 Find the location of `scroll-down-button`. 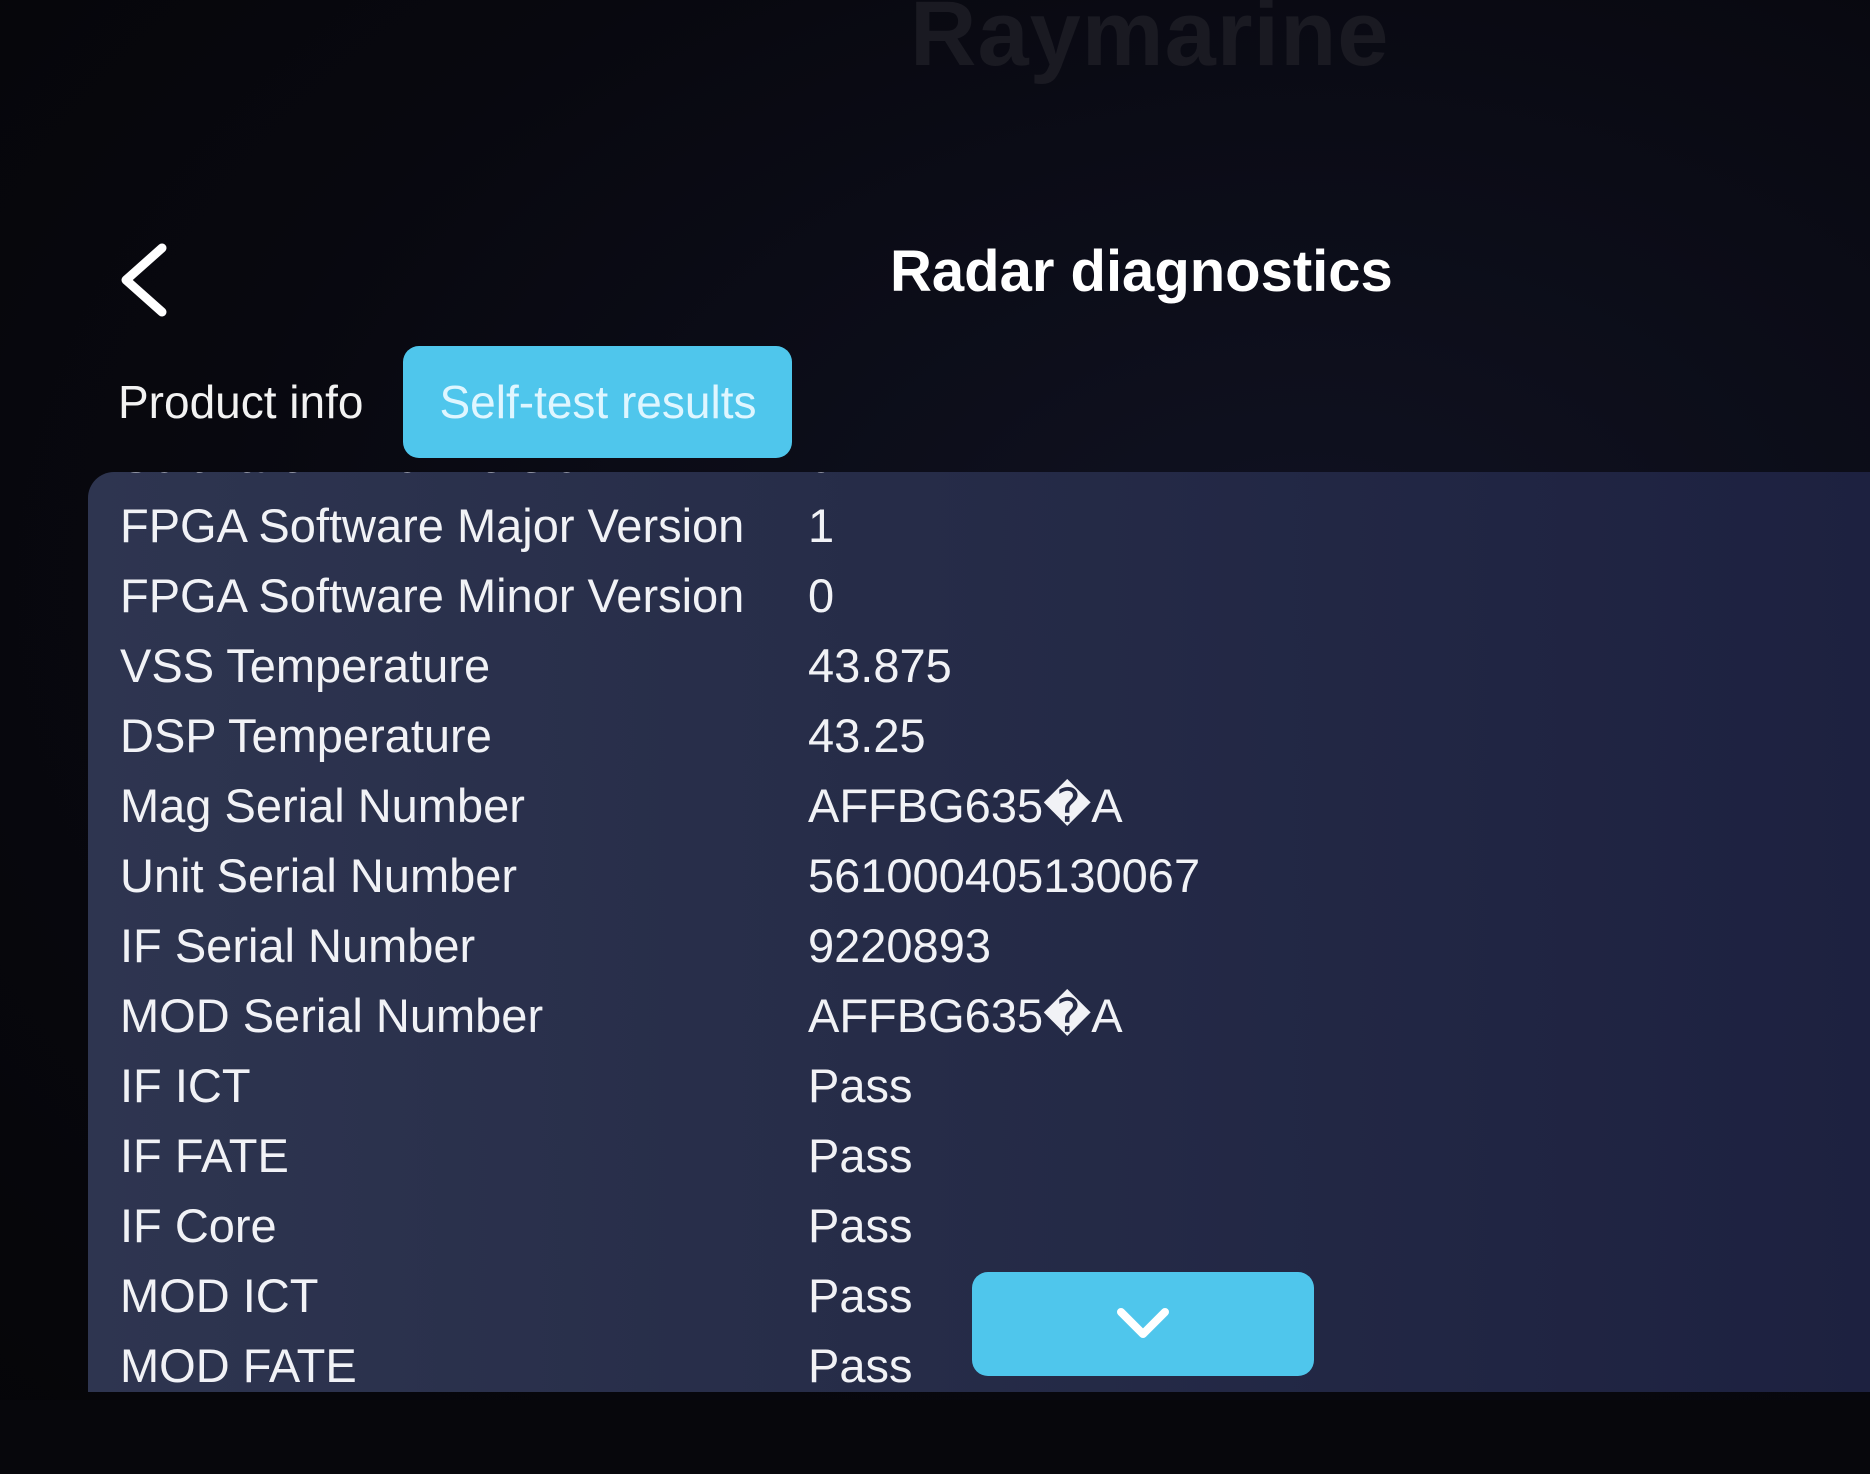

scroll-down-button is located at coordinates (1143, 1324).